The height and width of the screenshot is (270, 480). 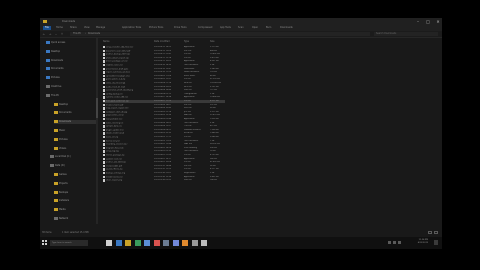 I want to click on ribbon-tab: Burn, so click(x=268, y=28).